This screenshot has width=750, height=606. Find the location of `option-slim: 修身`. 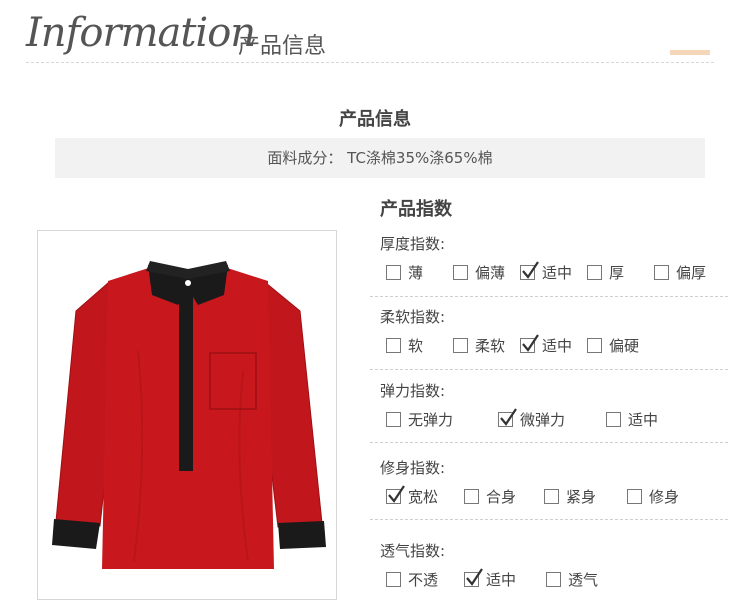

option-slim: 修身 is located at coordinates (653, 496).